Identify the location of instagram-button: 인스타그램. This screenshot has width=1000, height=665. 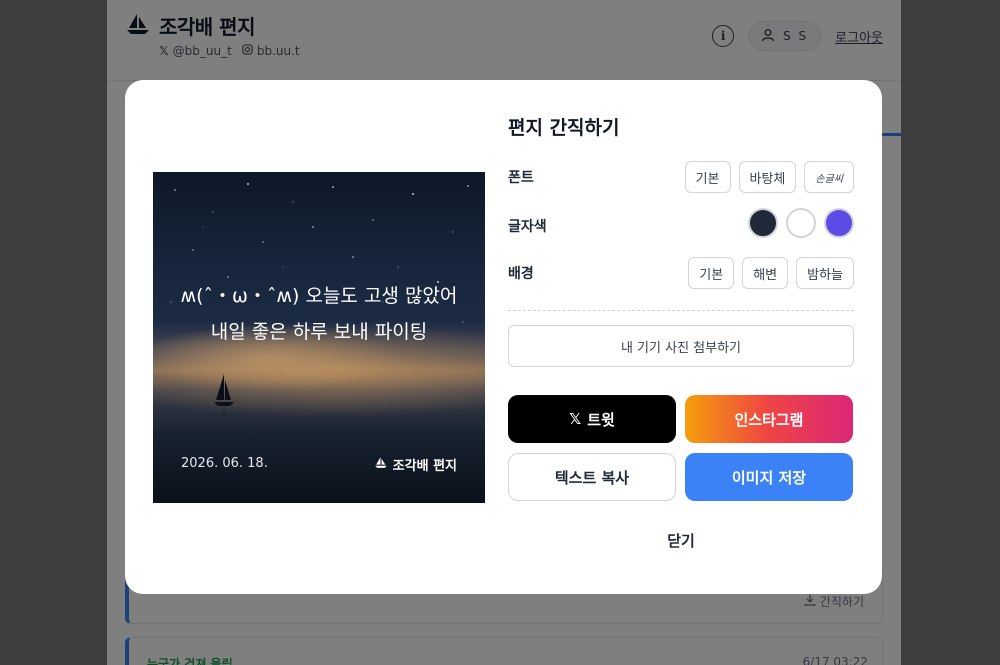
(769, 419).